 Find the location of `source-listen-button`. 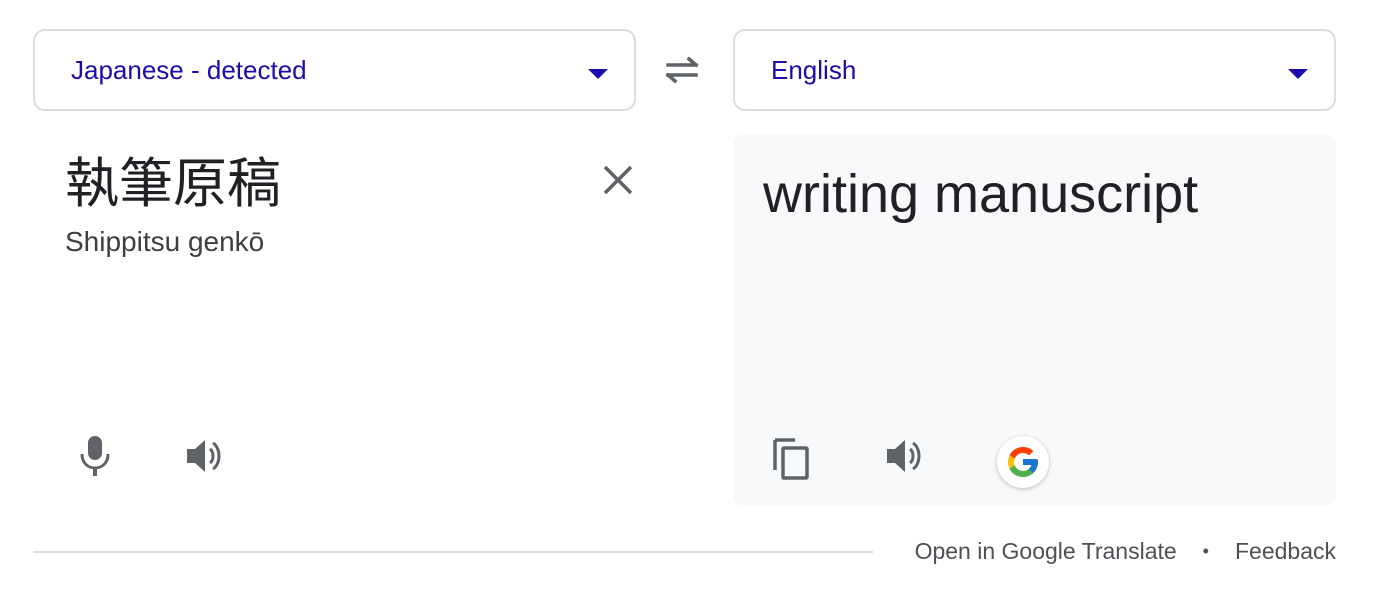

source-listen-button is located at coordinates (206, 456).